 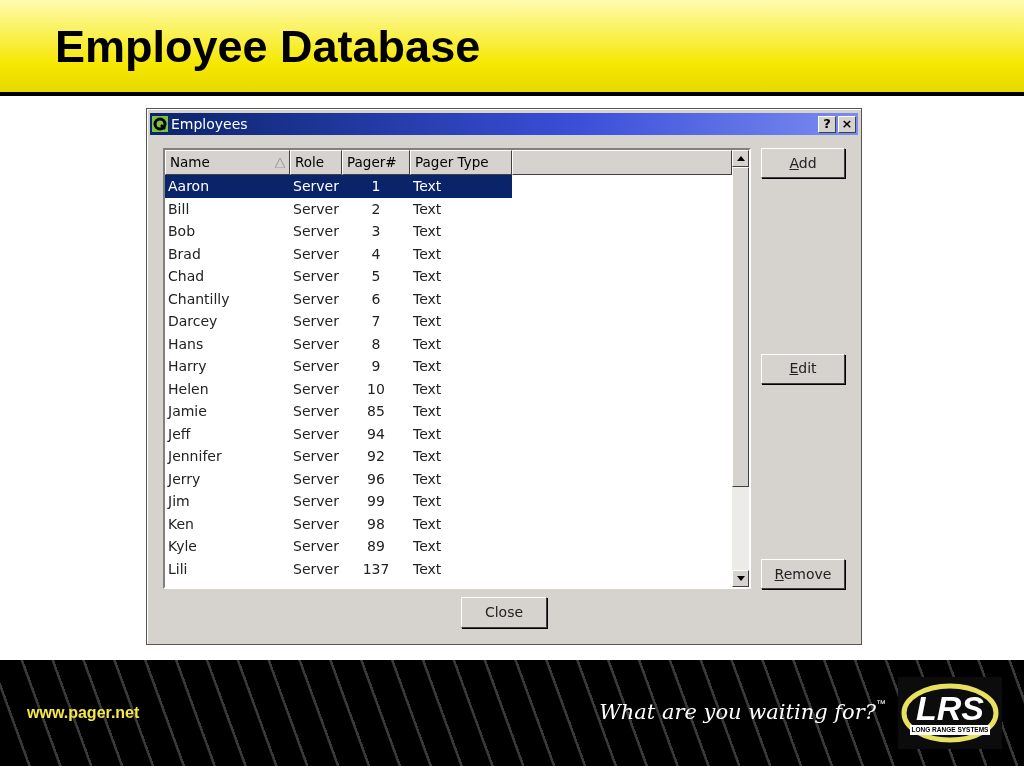 I want to click on list-row: Jerry Server 96 Text, so click(x=448, y=478).